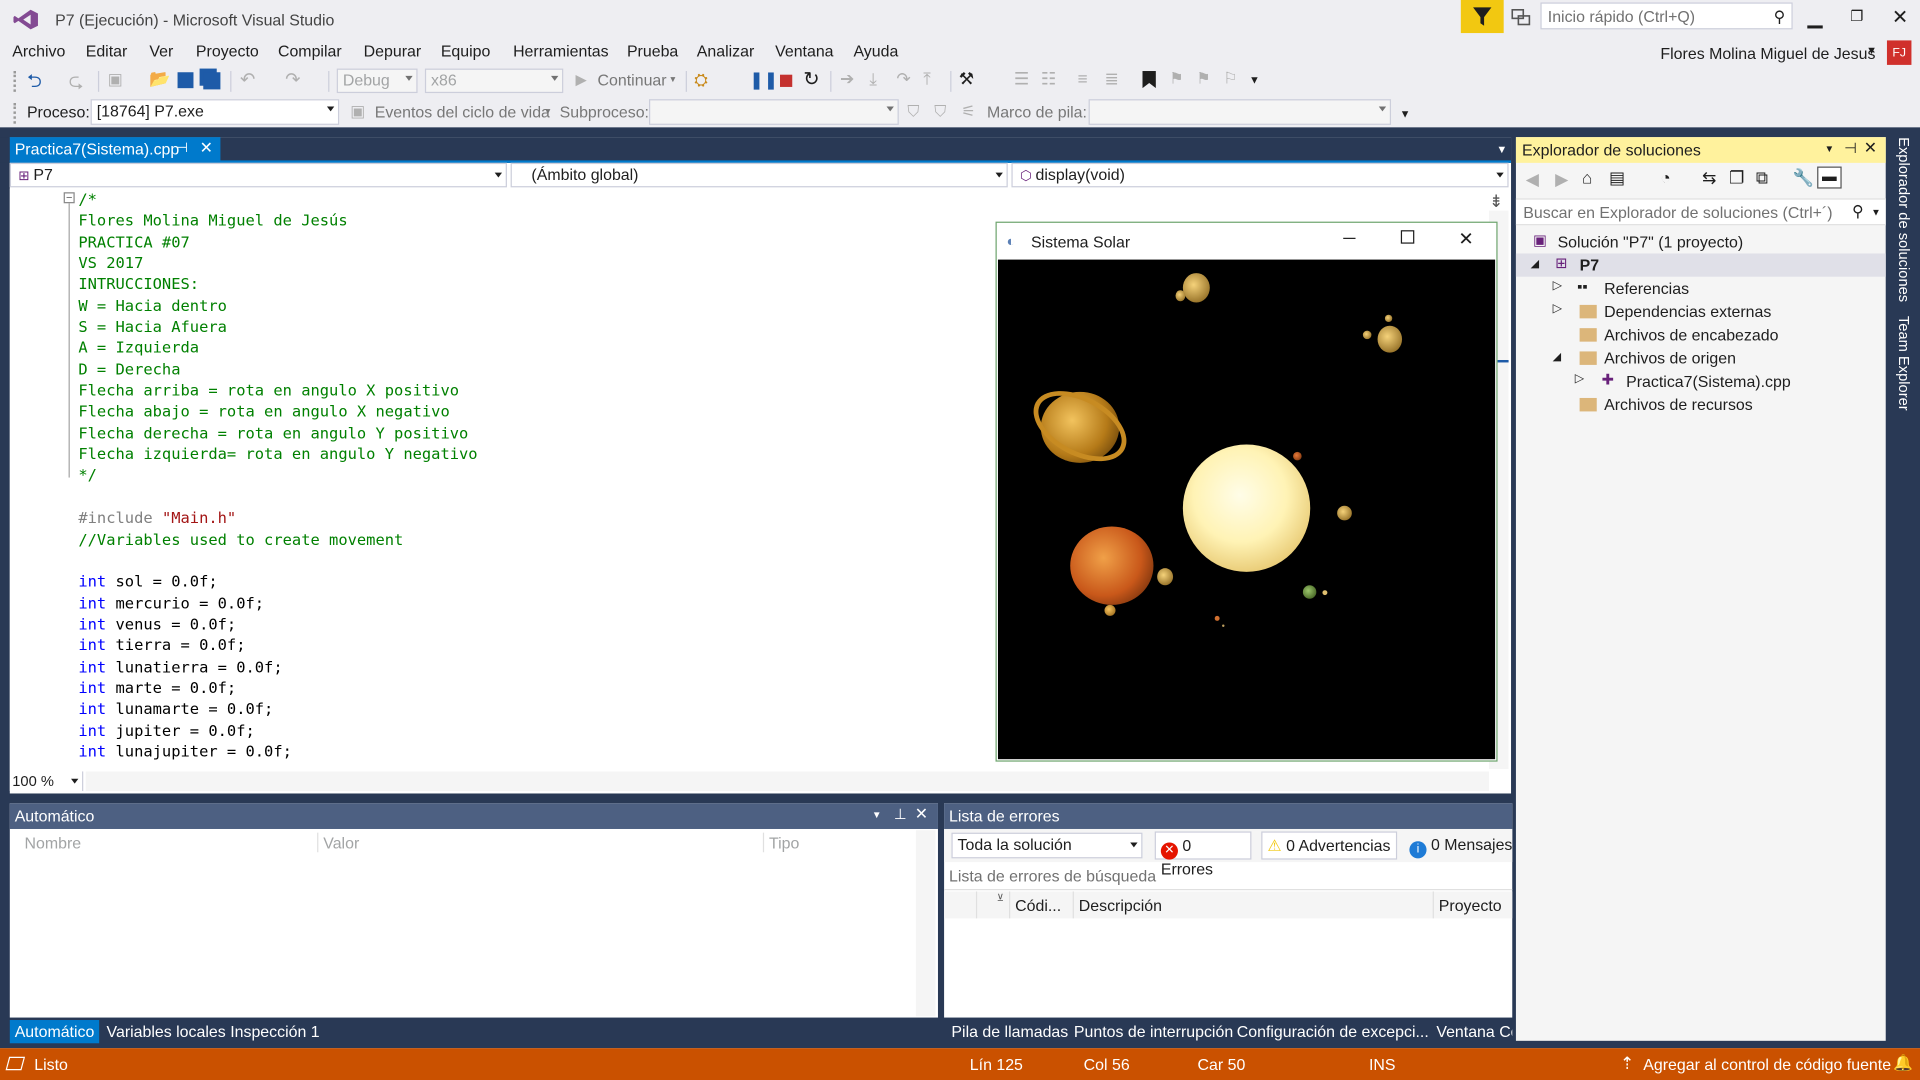 The width and height of the screenshot is (1920, 1080). Describe the element at coordinates (277, 475) in the screenshot. I see `code-line: */` at that location.